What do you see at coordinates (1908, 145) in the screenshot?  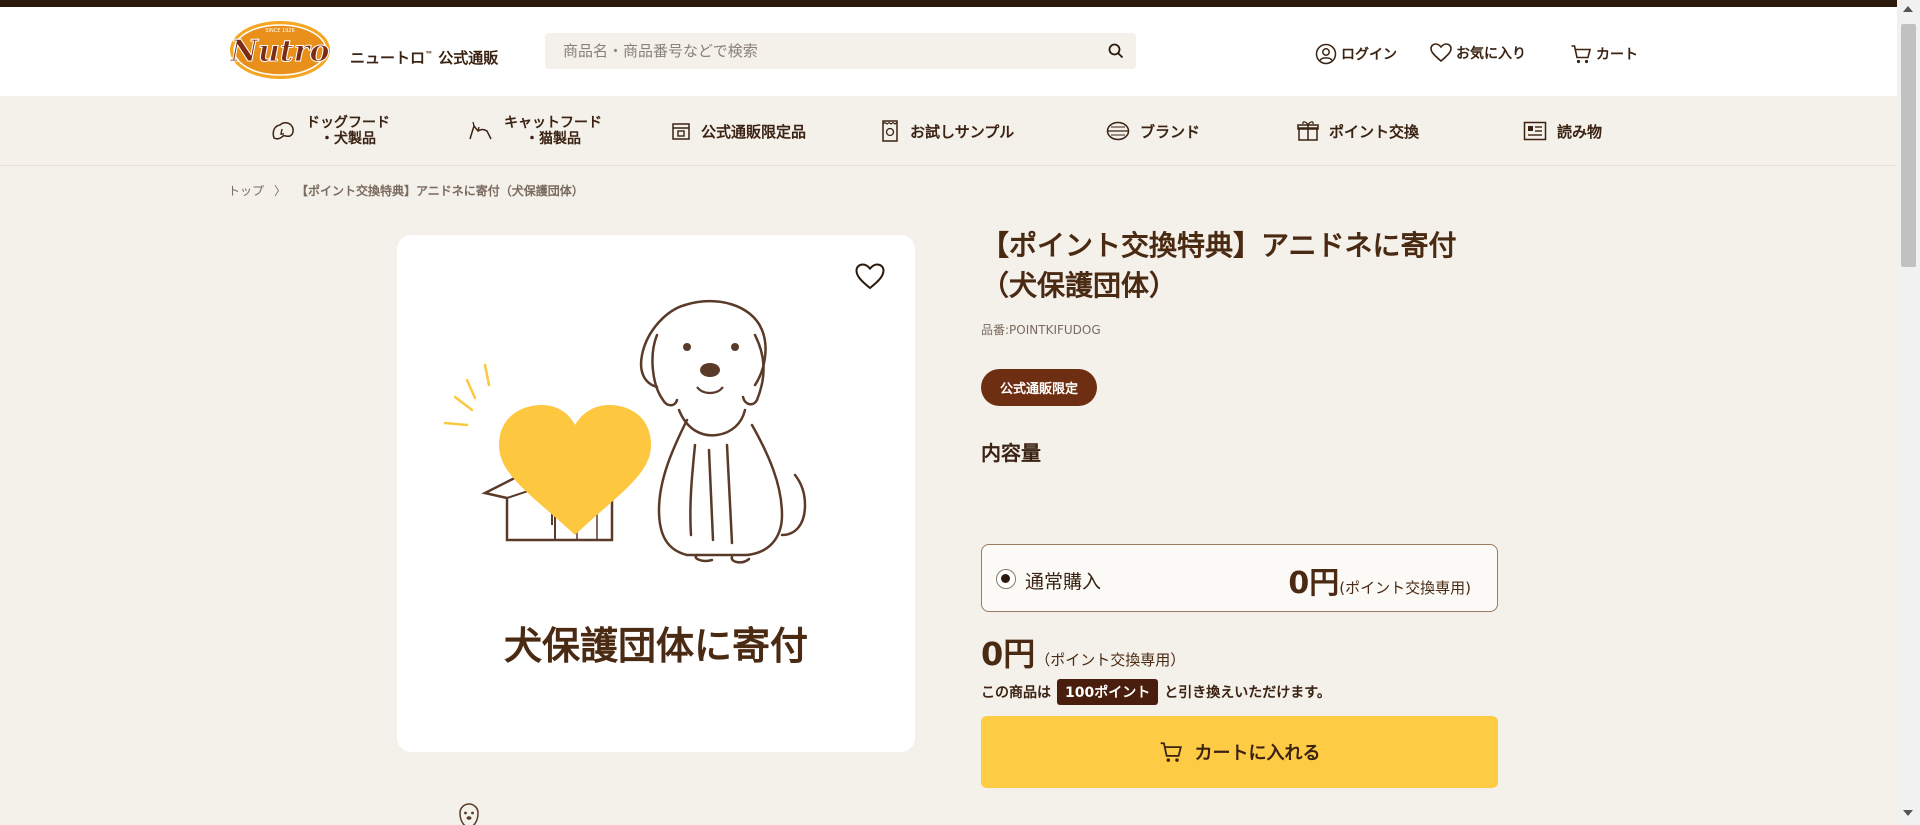 I see `scrollbar-thumb` at bounding box center [1908, 145].